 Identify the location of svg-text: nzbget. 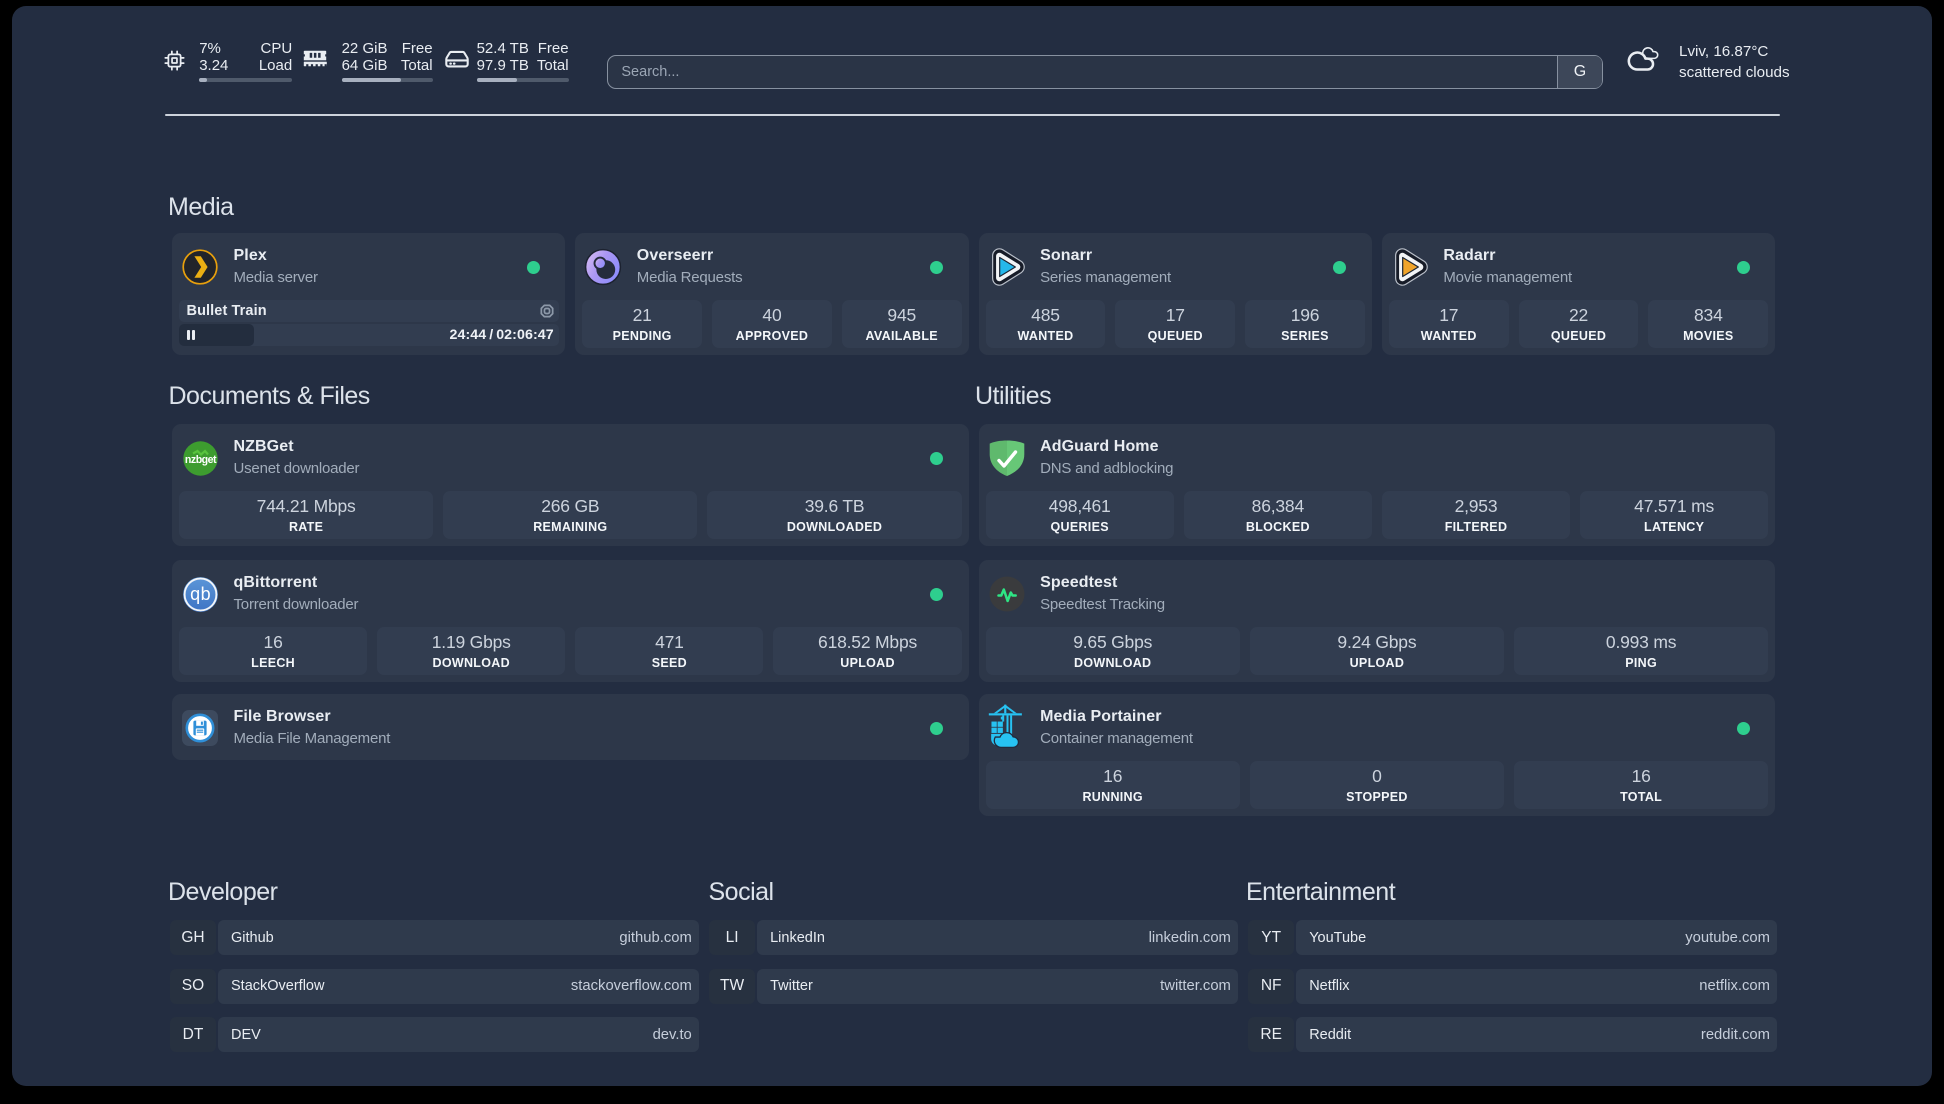
(200, 459).